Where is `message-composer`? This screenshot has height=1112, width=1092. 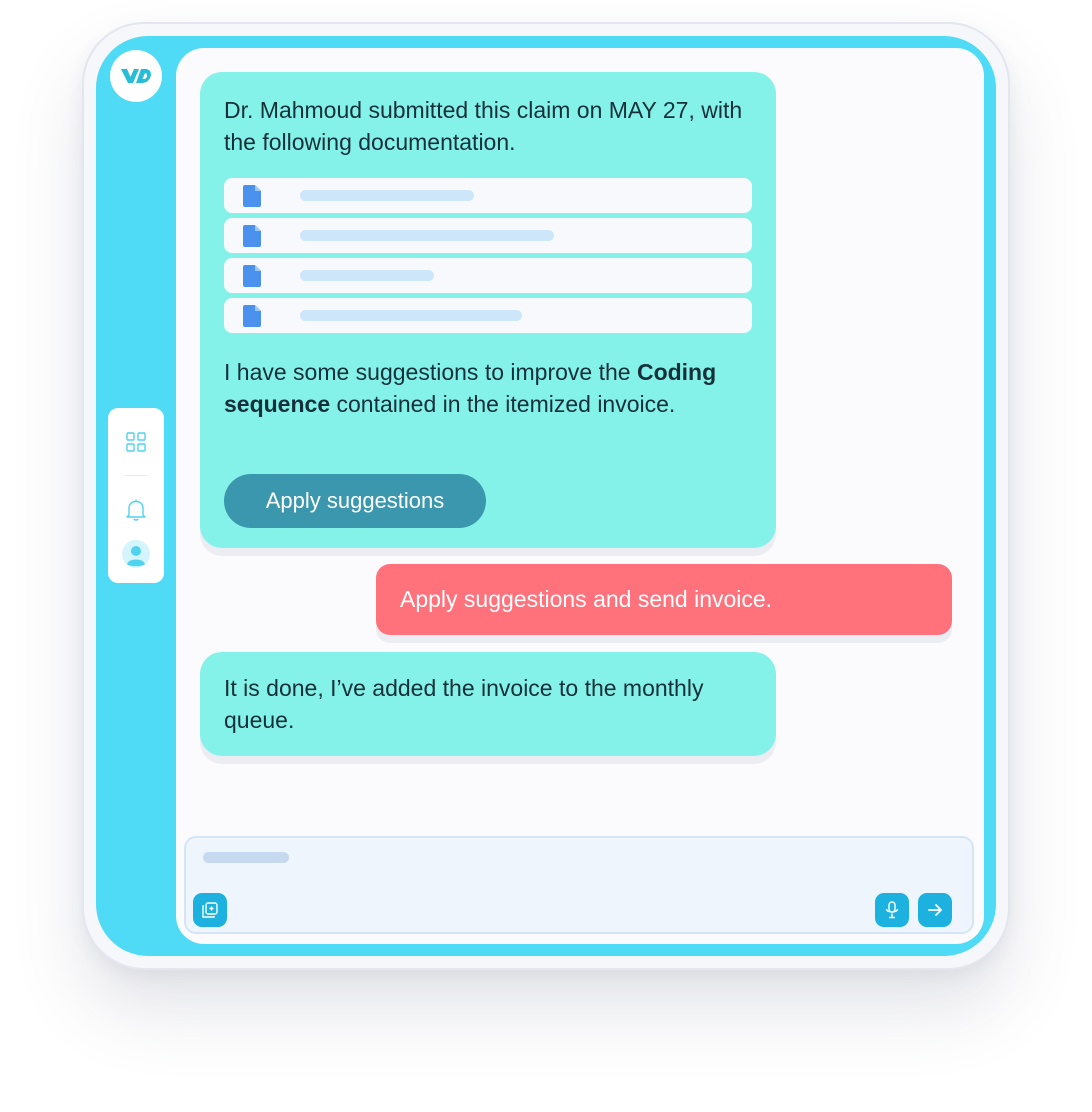
message-composer is located at coordinates (579, 885).